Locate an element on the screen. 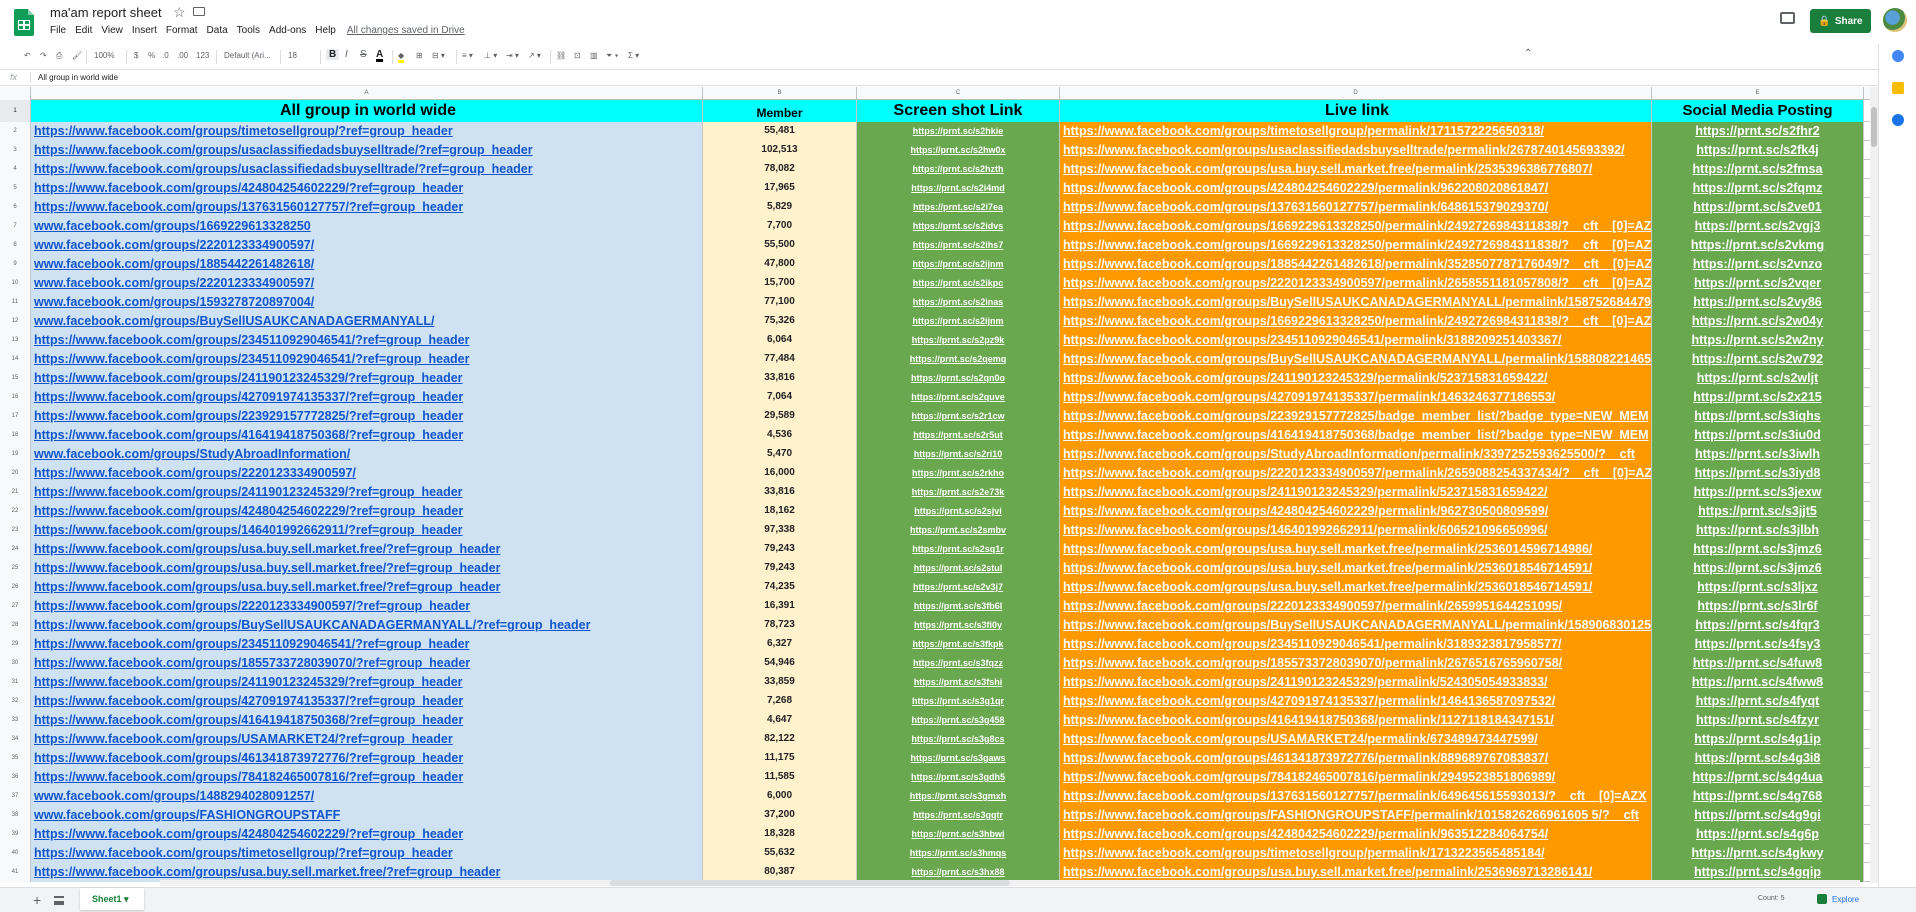 The image size is (1916, 912). selection-count: Count: 5 is located at coordinates (1771, 898).